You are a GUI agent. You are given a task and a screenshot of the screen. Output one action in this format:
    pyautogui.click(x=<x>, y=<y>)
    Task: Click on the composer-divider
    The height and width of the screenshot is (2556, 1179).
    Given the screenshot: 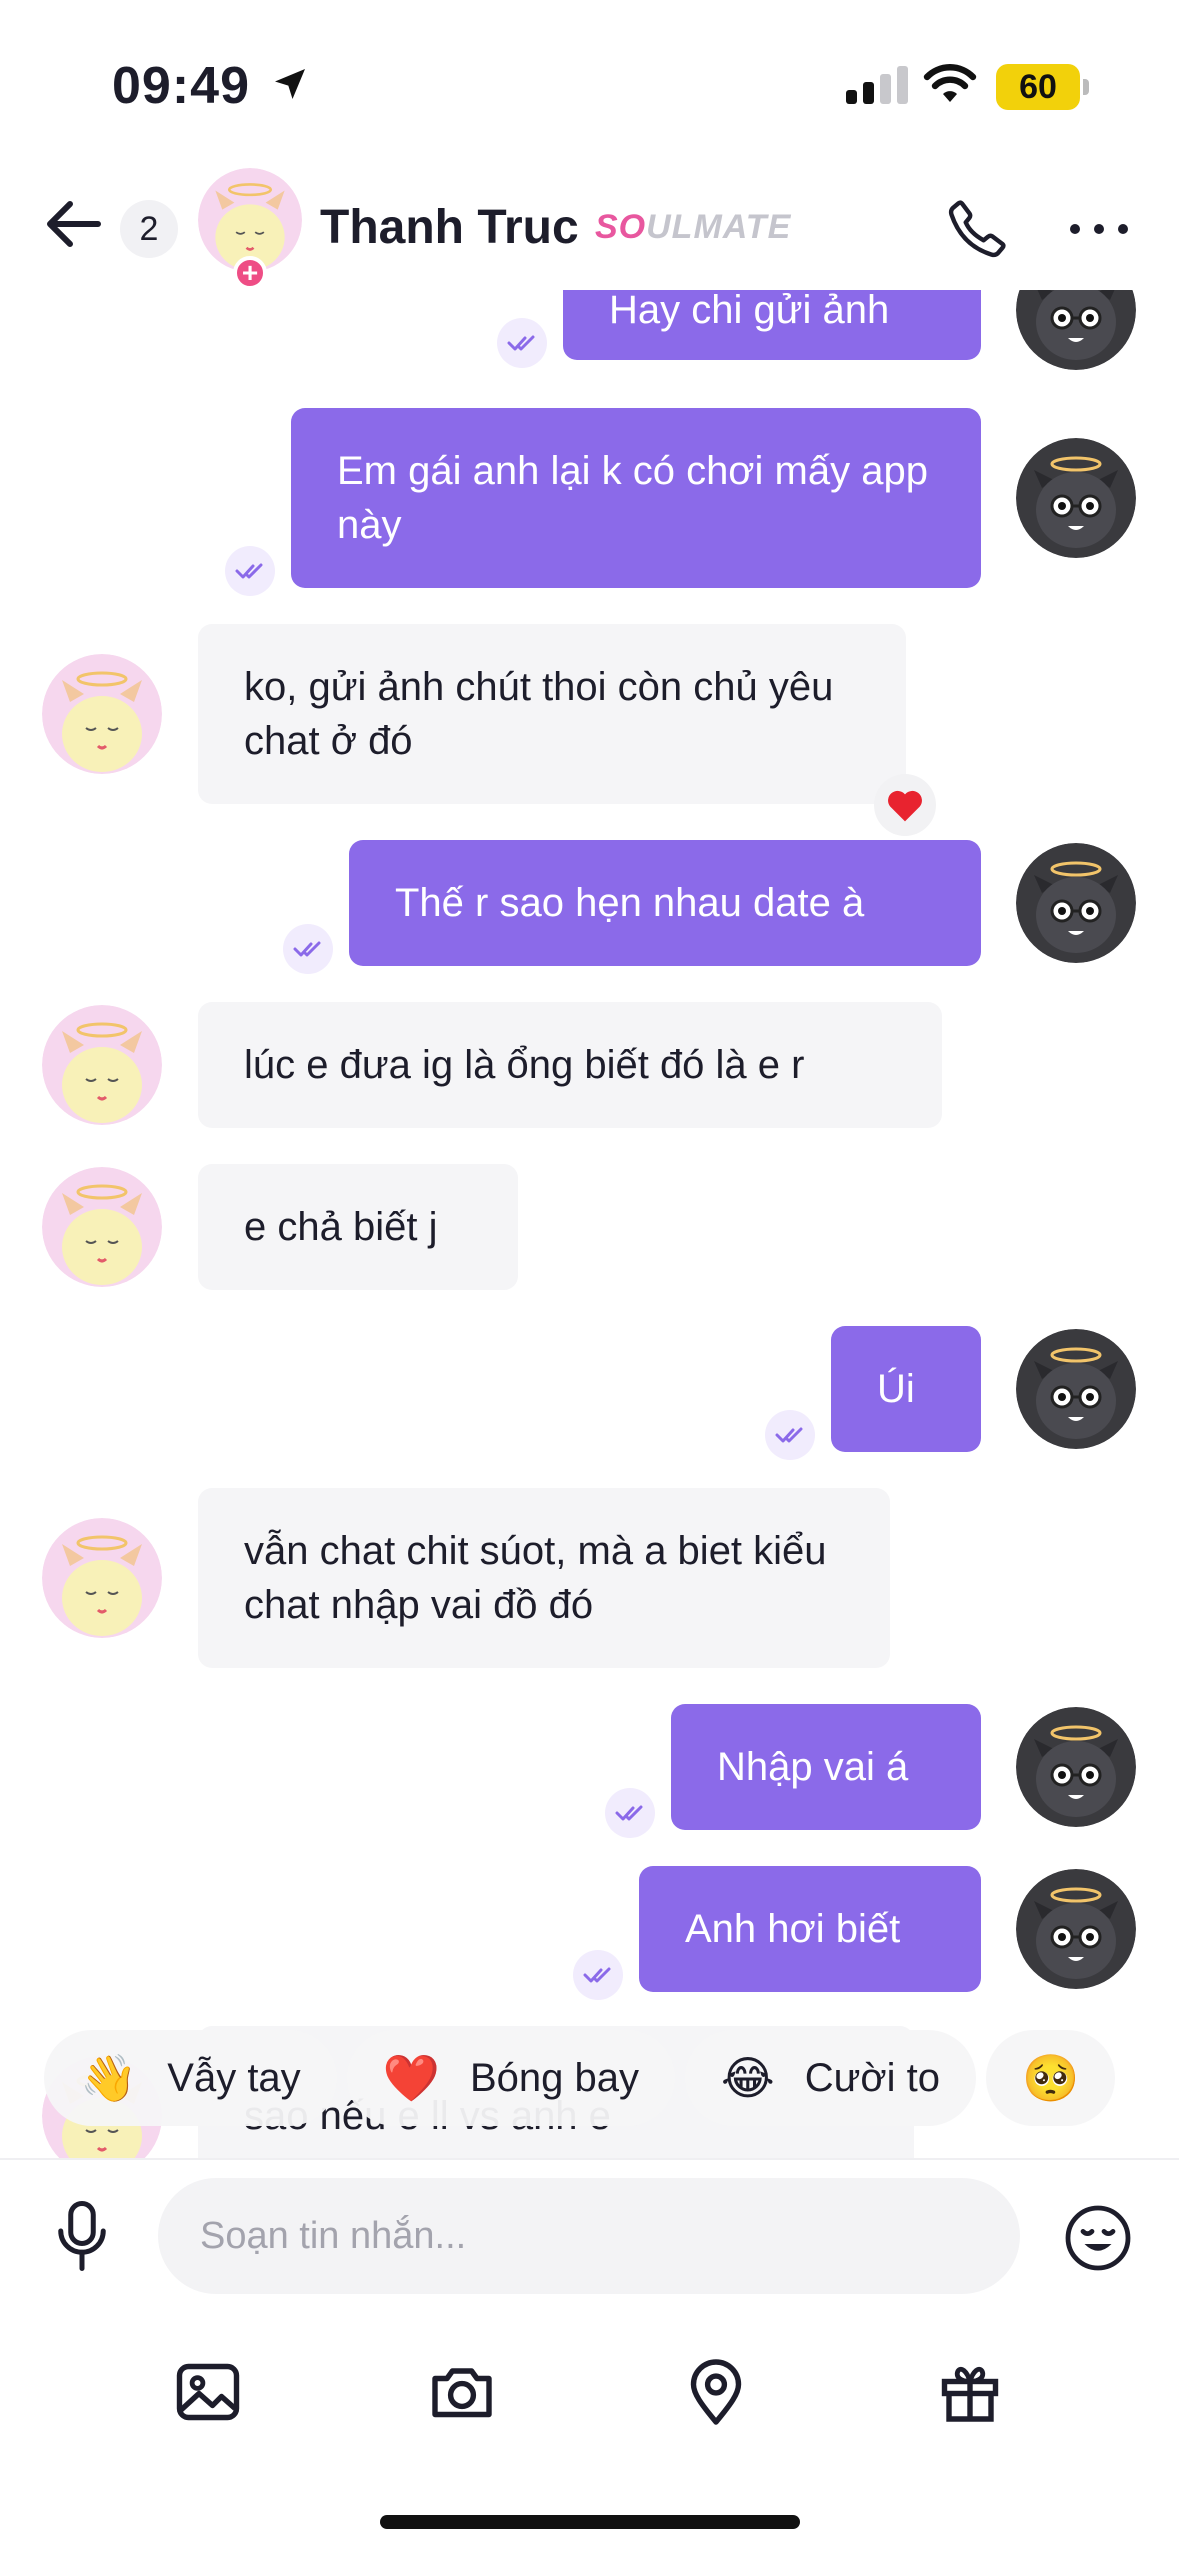 What is the action you would take?
    pyautogui.click(x=589, y=2159)
    